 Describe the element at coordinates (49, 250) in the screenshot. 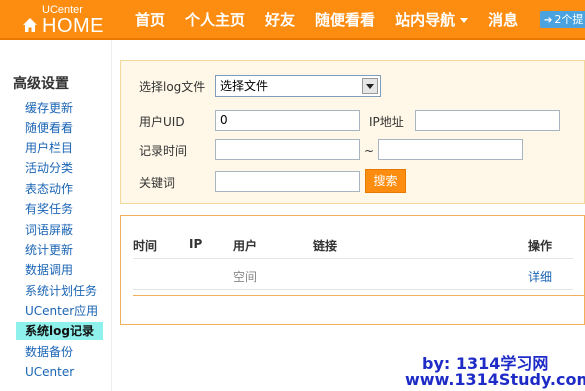

I see `sidebar-item-stats-update: 统计更新` at that location.